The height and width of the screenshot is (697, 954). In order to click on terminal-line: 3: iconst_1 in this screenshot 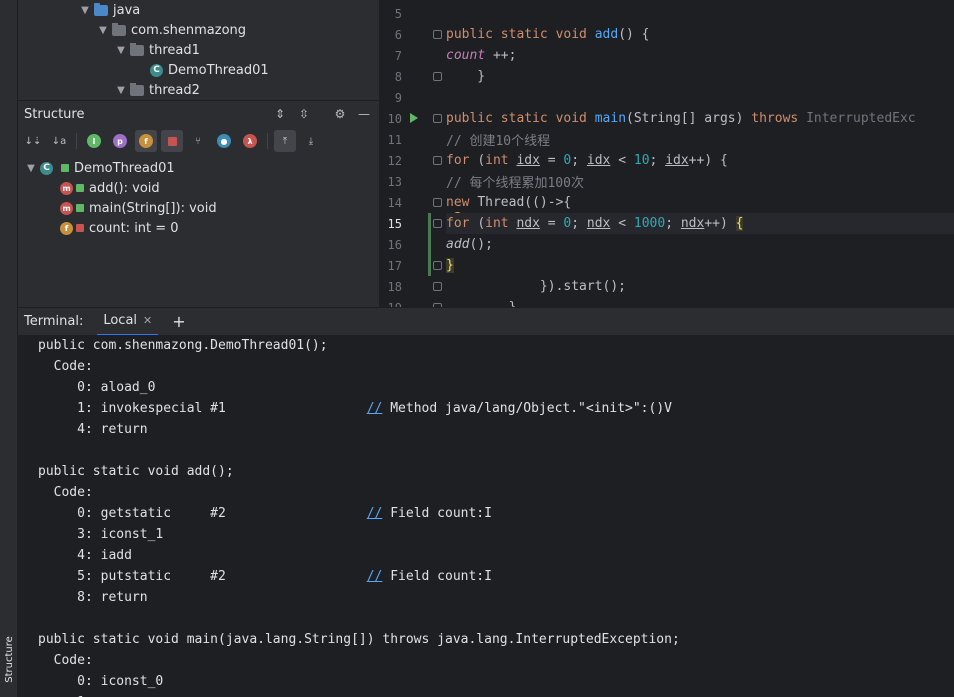, I will do `click(101, 534)`.